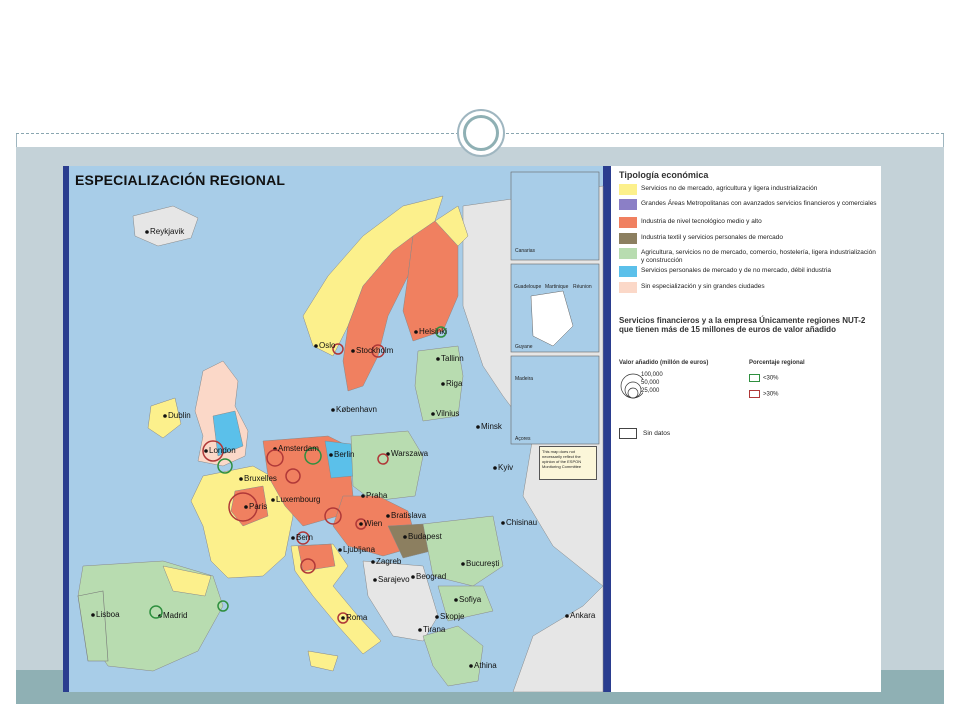  Describe the element at coordinates (777, 363) in the screenshot. I see `regional-percent-title: Porcentaje regional` at that location.